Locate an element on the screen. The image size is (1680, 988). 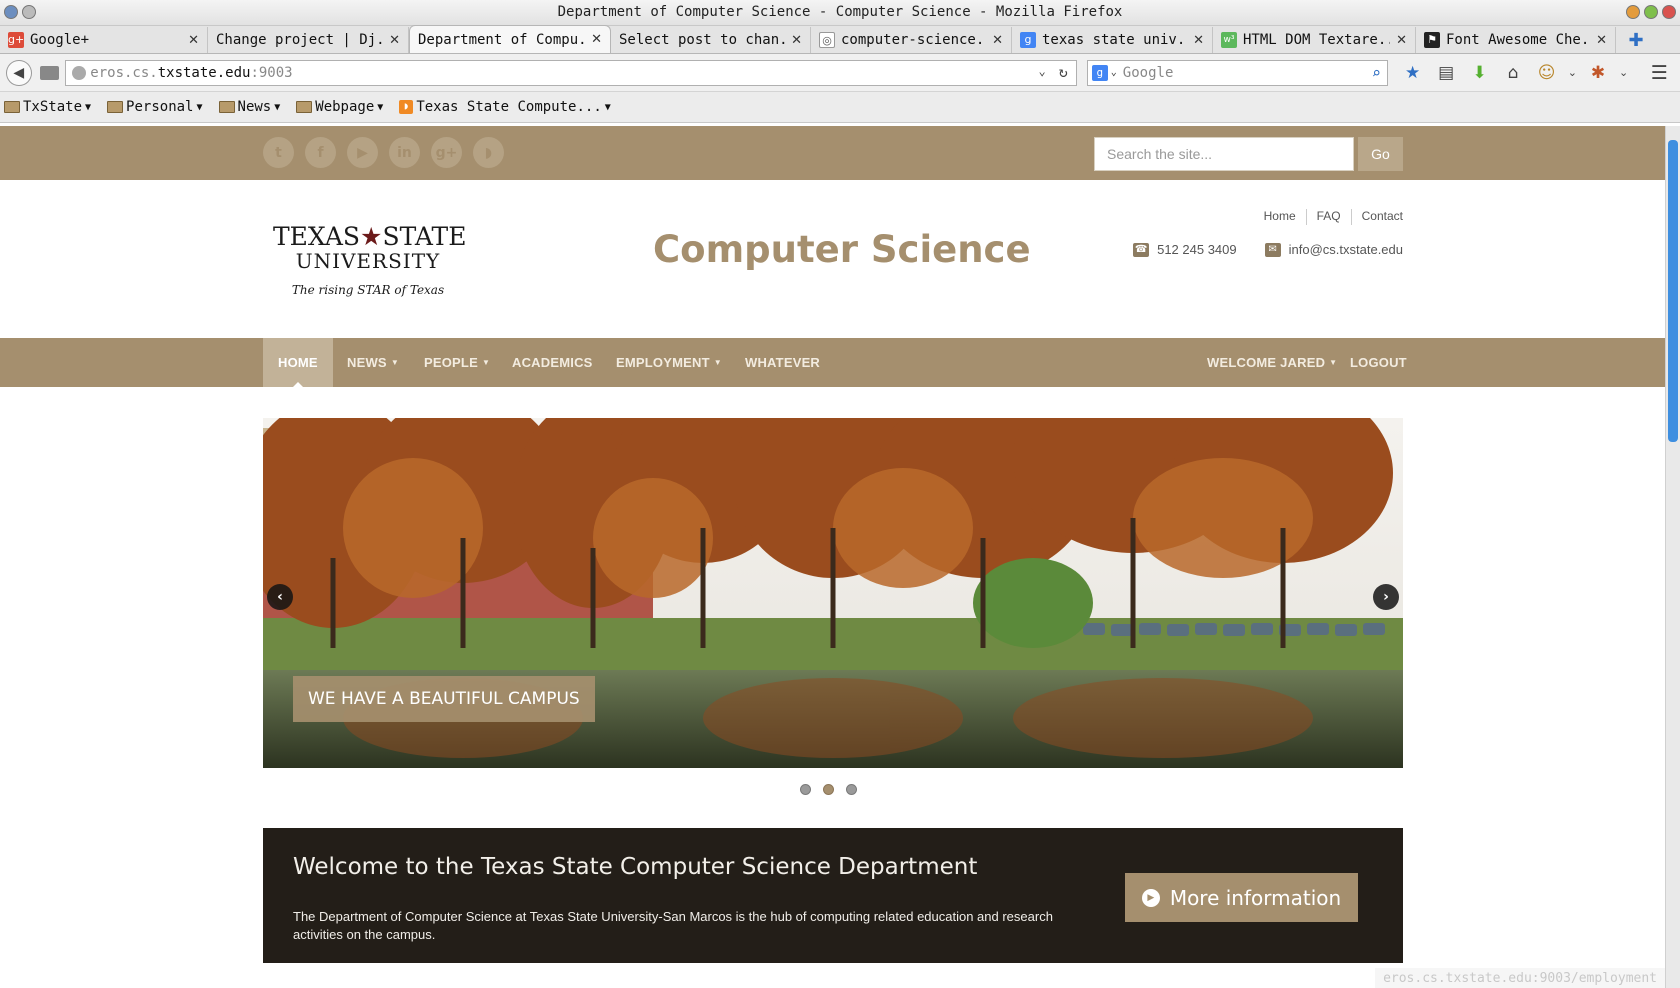
more-information-button: ▶ More information is located at coordinates (1241, 897).